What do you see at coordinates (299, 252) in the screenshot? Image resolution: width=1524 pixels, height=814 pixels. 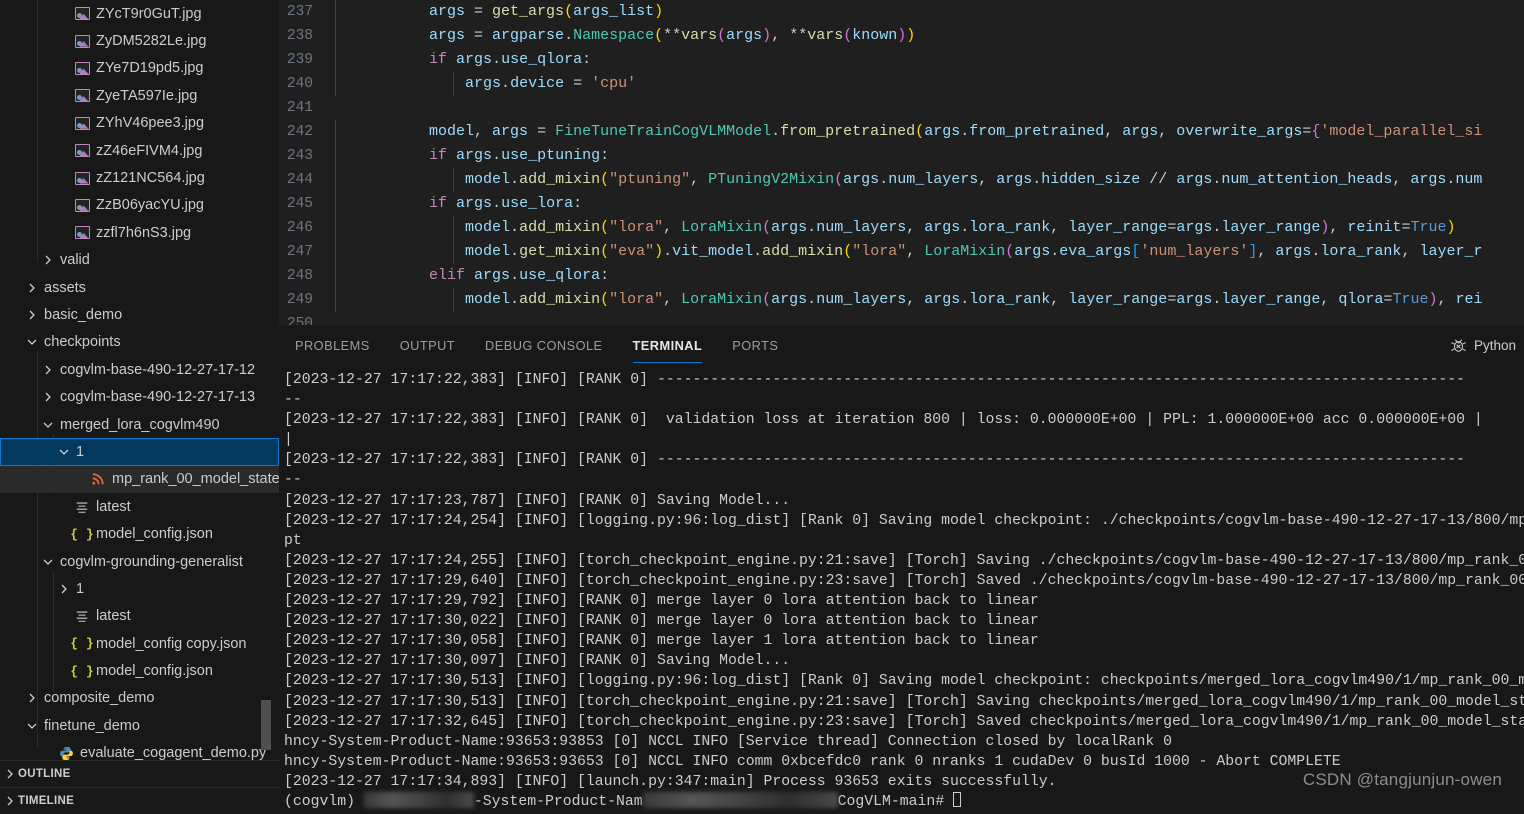 I see `line-number: 247` at bounding box center [299, 252].